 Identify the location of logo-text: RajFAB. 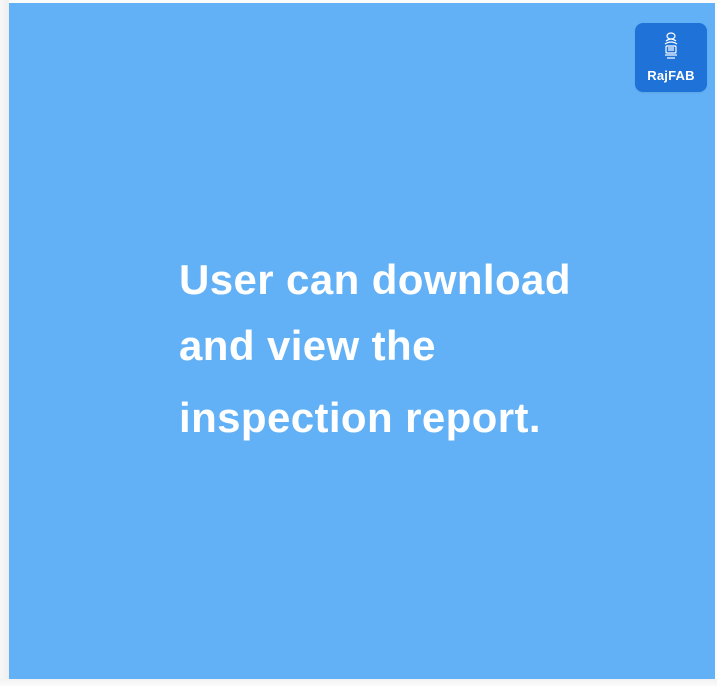
(671, 75).